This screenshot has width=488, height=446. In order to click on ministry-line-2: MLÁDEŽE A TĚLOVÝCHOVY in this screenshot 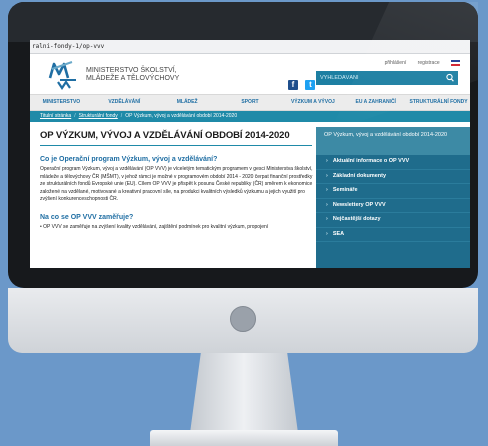, I will do `click(133, 78)`.